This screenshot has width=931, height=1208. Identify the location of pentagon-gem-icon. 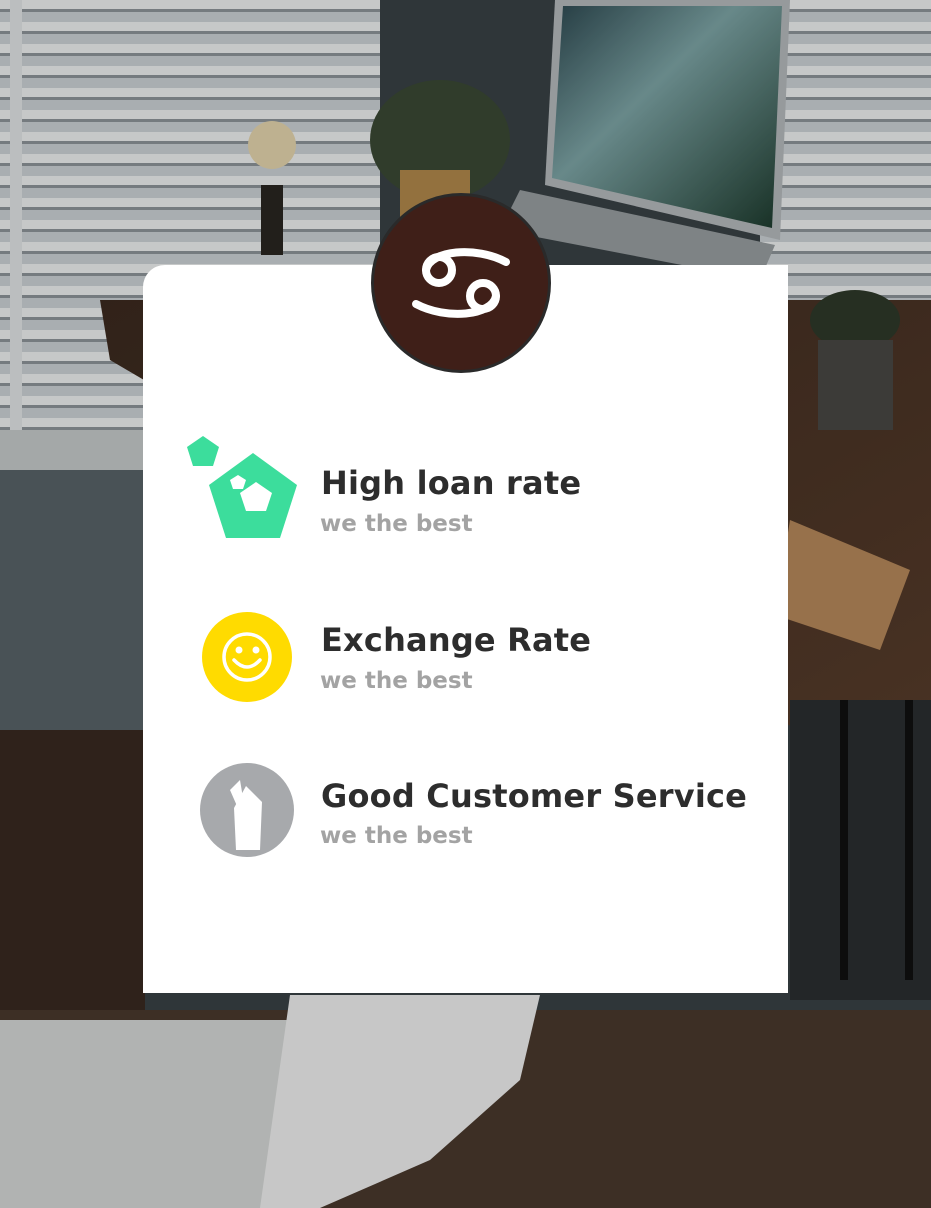
(242, 487).